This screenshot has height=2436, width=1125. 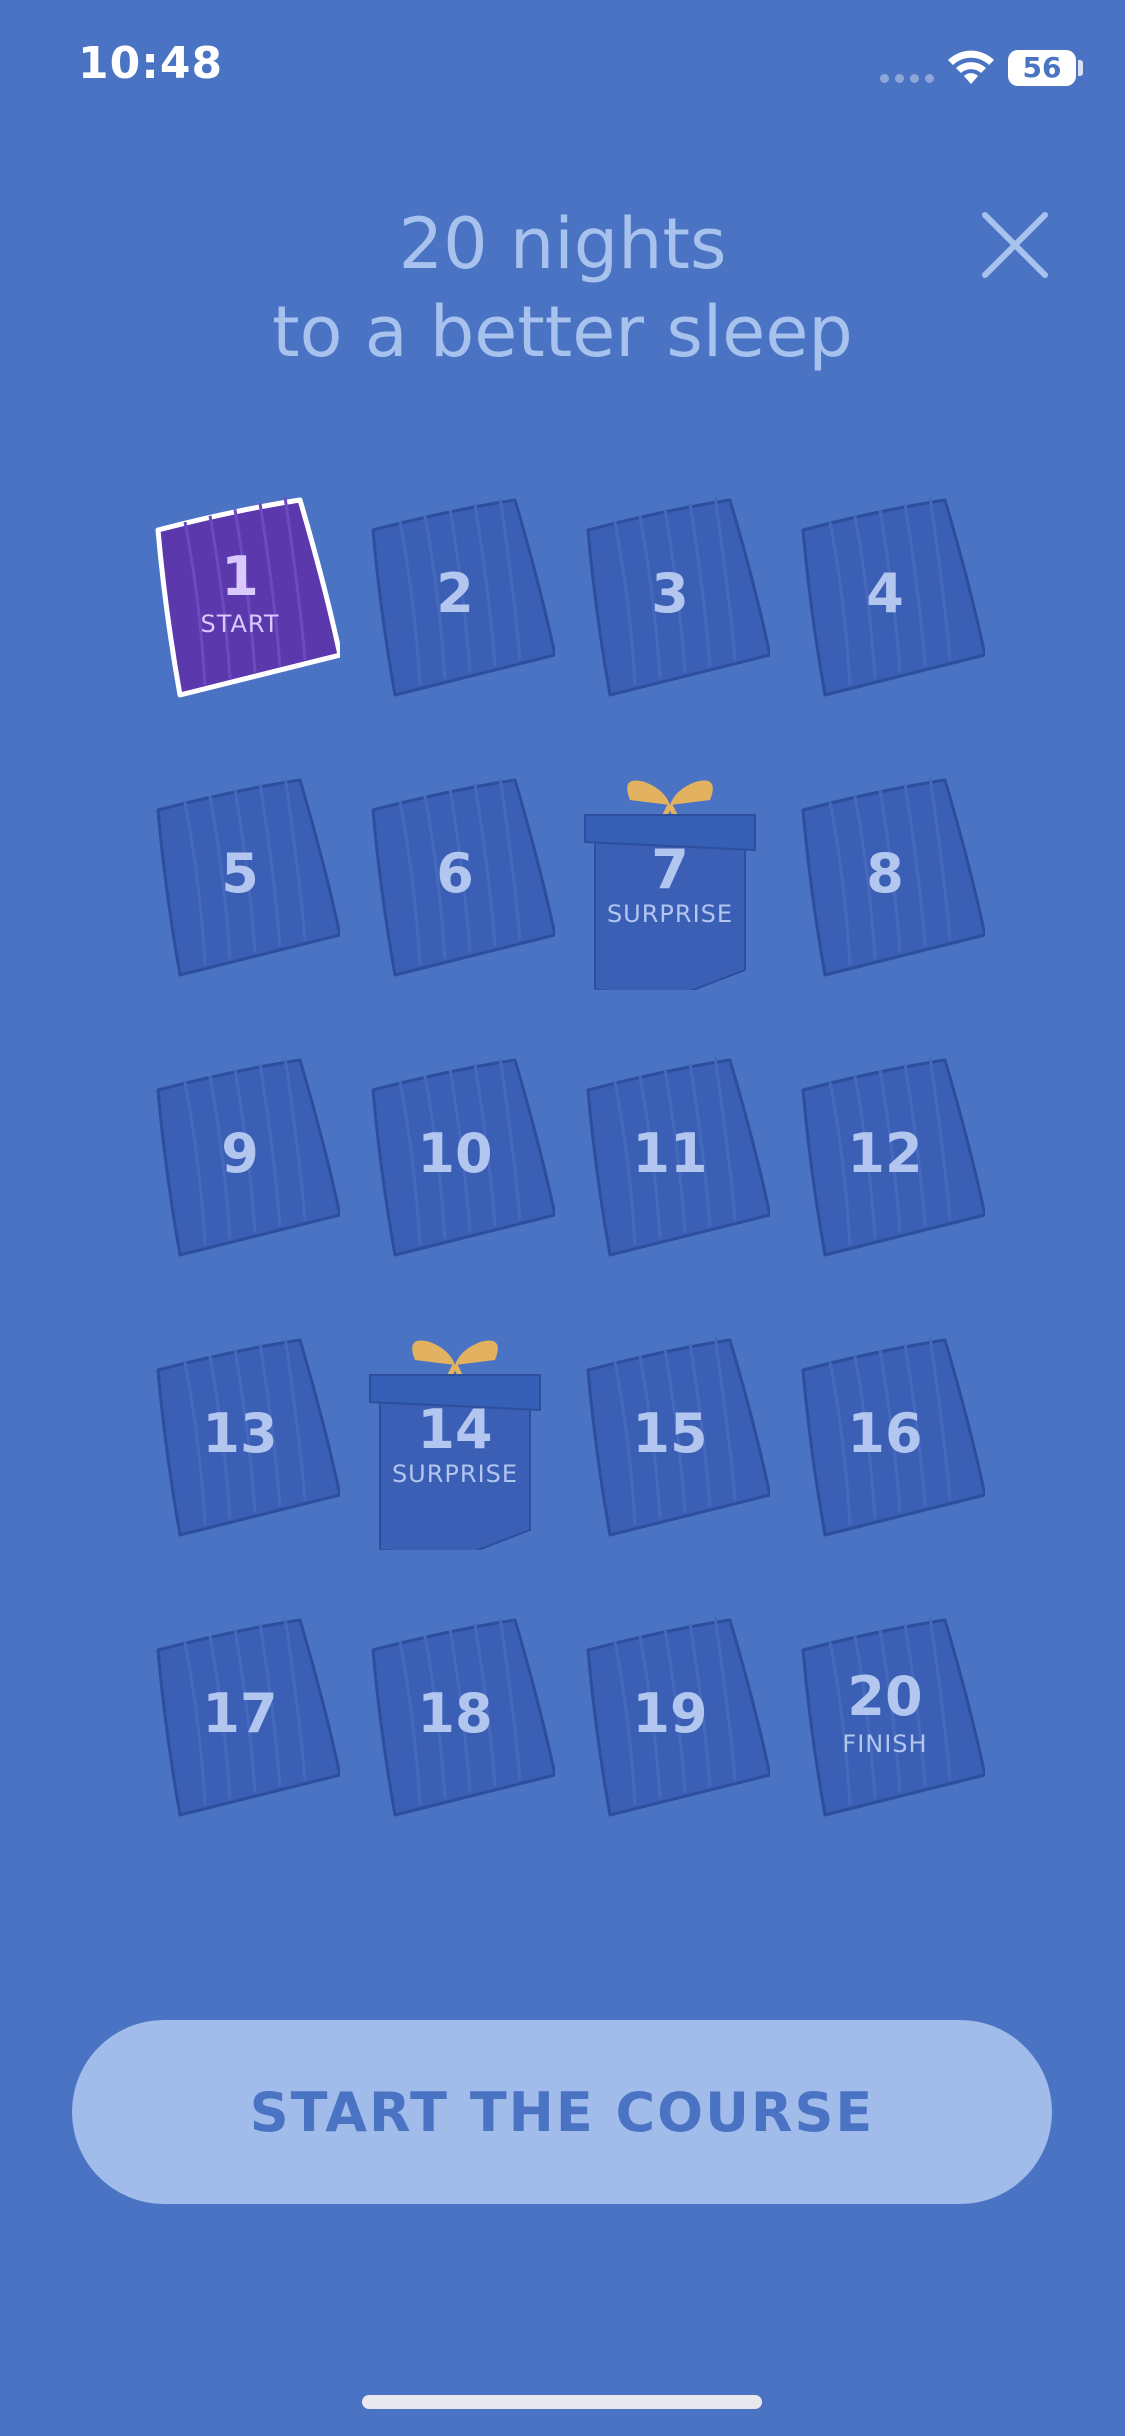 I want to click on night-tile-4: 4, so click(x=885, y=600).